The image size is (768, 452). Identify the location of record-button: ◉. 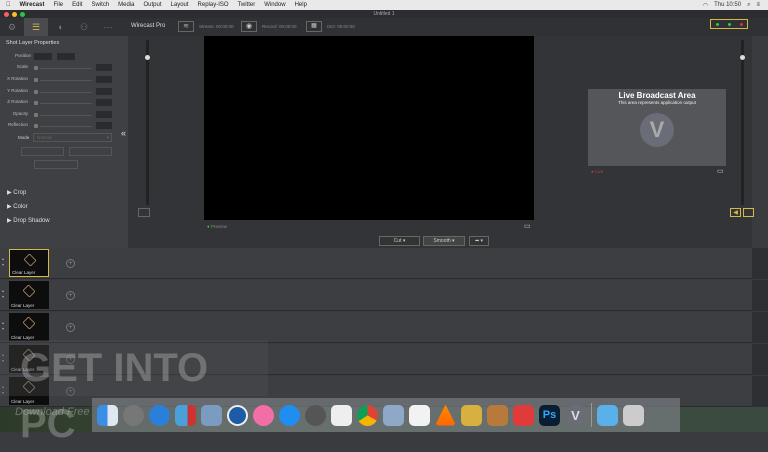
(249, 26).